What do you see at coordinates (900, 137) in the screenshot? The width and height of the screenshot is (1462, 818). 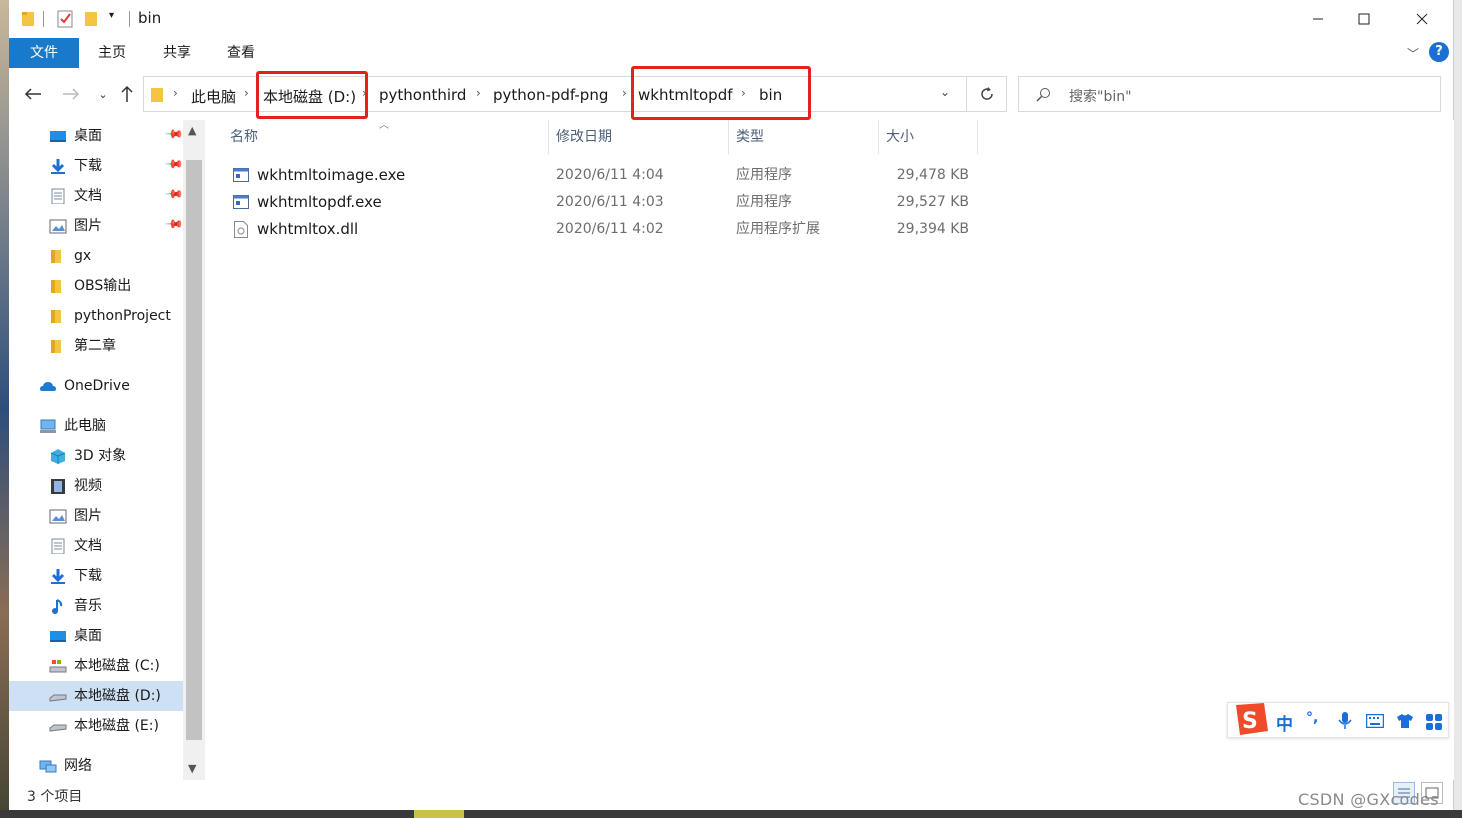 I see `column-header-size: 大小` at bounding box center [900, 137].